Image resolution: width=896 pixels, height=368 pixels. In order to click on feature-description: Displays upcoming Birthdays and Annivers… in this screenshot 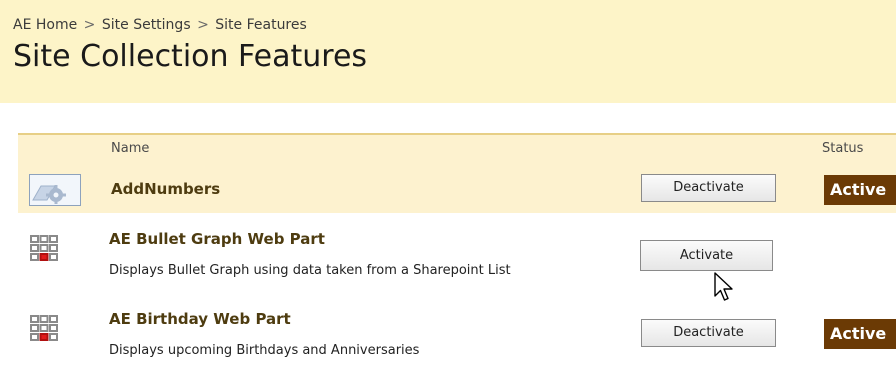, I will do `click(264, 350)`.